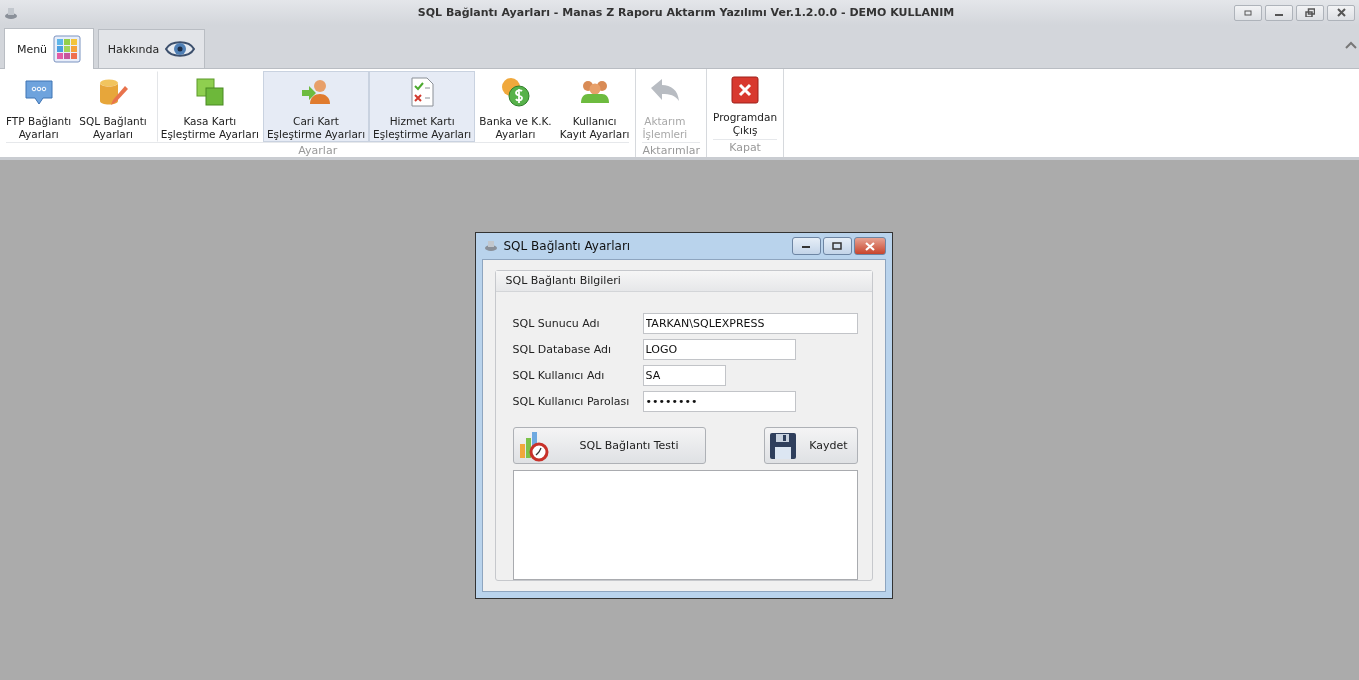 This screenshot has width=1359, height=680. What do you see at coordinates (39, 106) in the screenshot?
I see `ribbon-button: FTP Bağlantı Ayarları` at bounding box center [39, 106].